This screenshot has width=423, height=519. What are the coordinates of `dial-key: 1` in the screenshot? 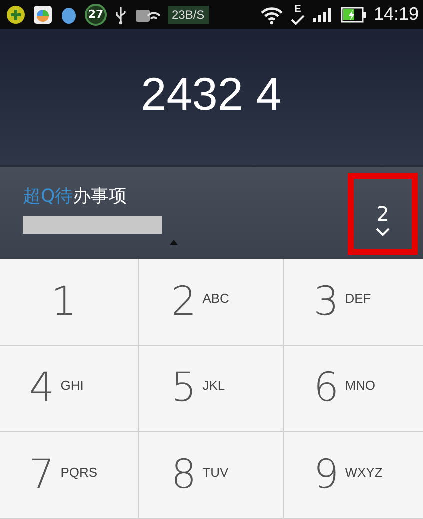 It's located at (69, 302).